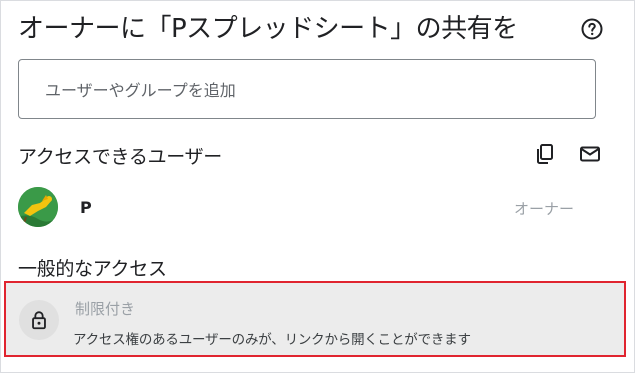 The image size is (635, 373). What do you see at coordinates (545, 154) in the screenshot?
I see `copy-link-icon` at bounding box center [545, 154].